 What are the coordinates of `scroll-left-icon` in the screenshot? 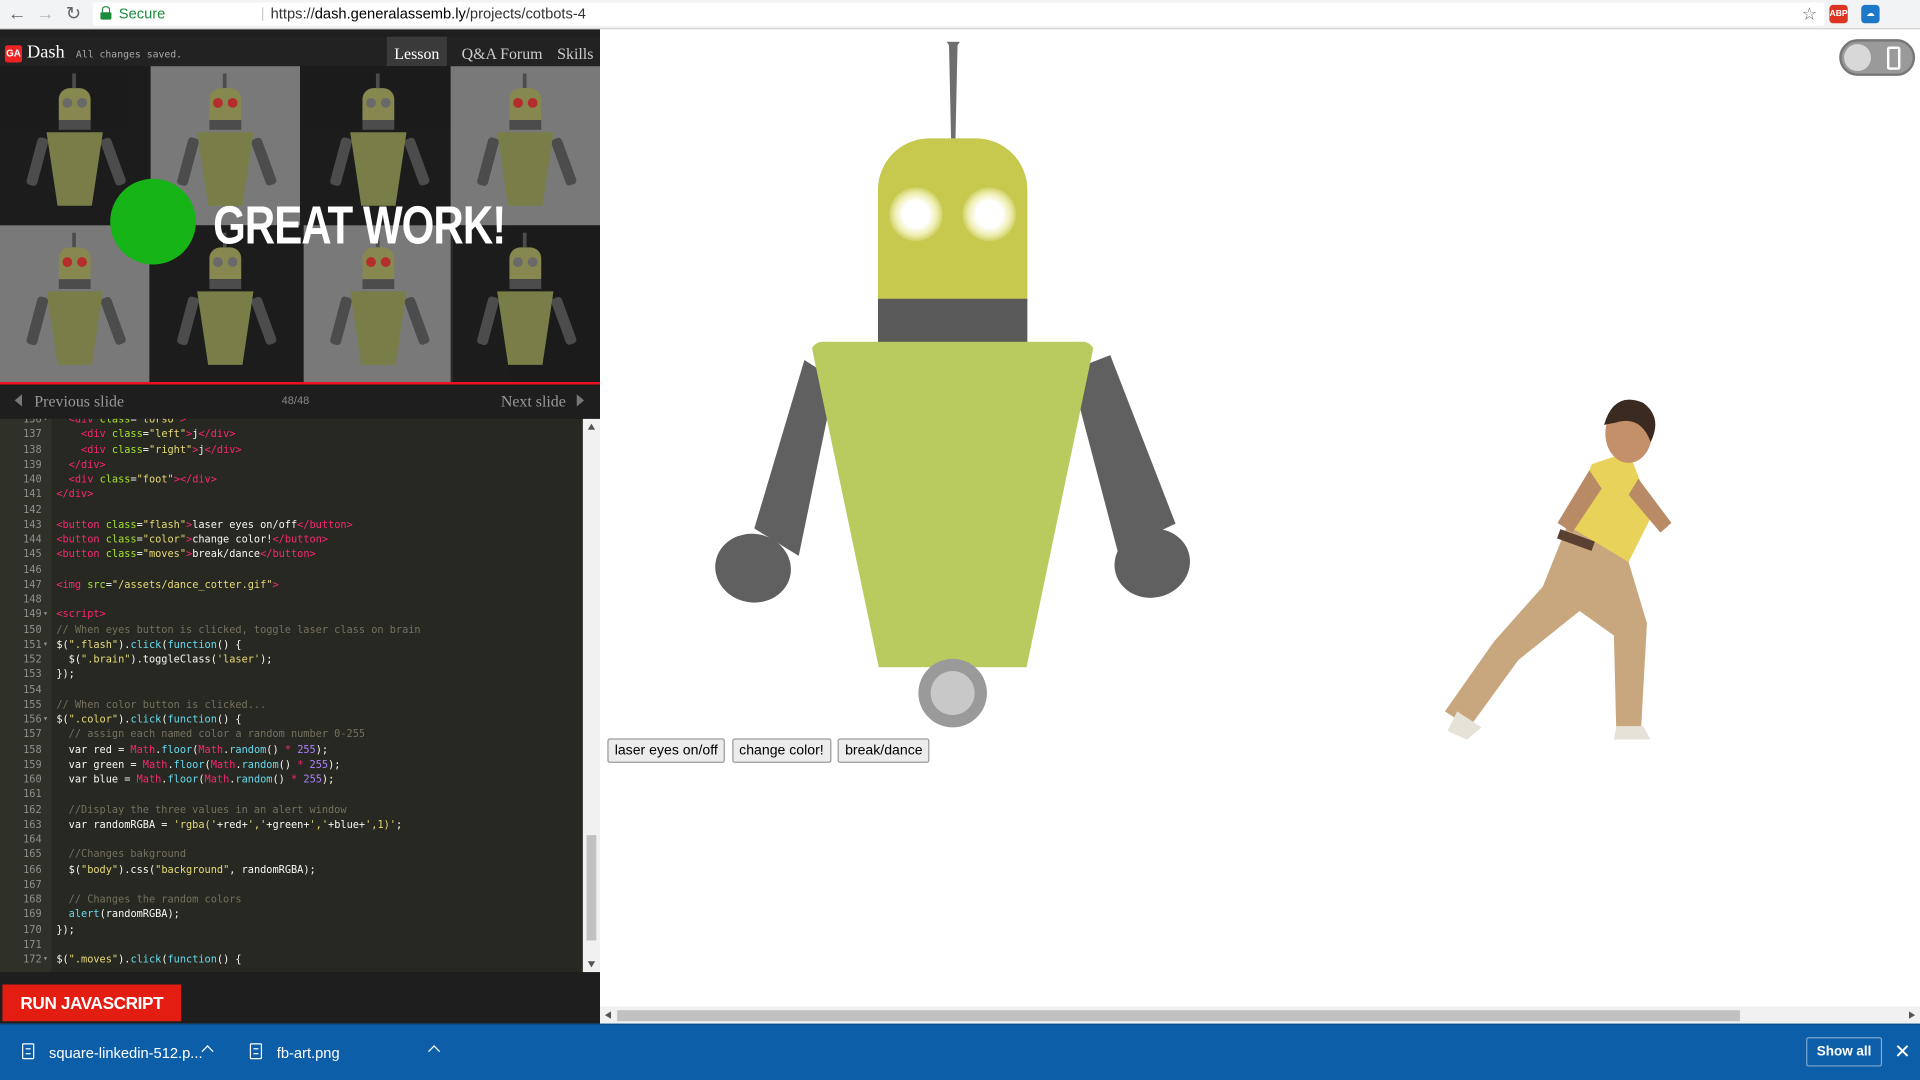 It's located at (608, 1015).